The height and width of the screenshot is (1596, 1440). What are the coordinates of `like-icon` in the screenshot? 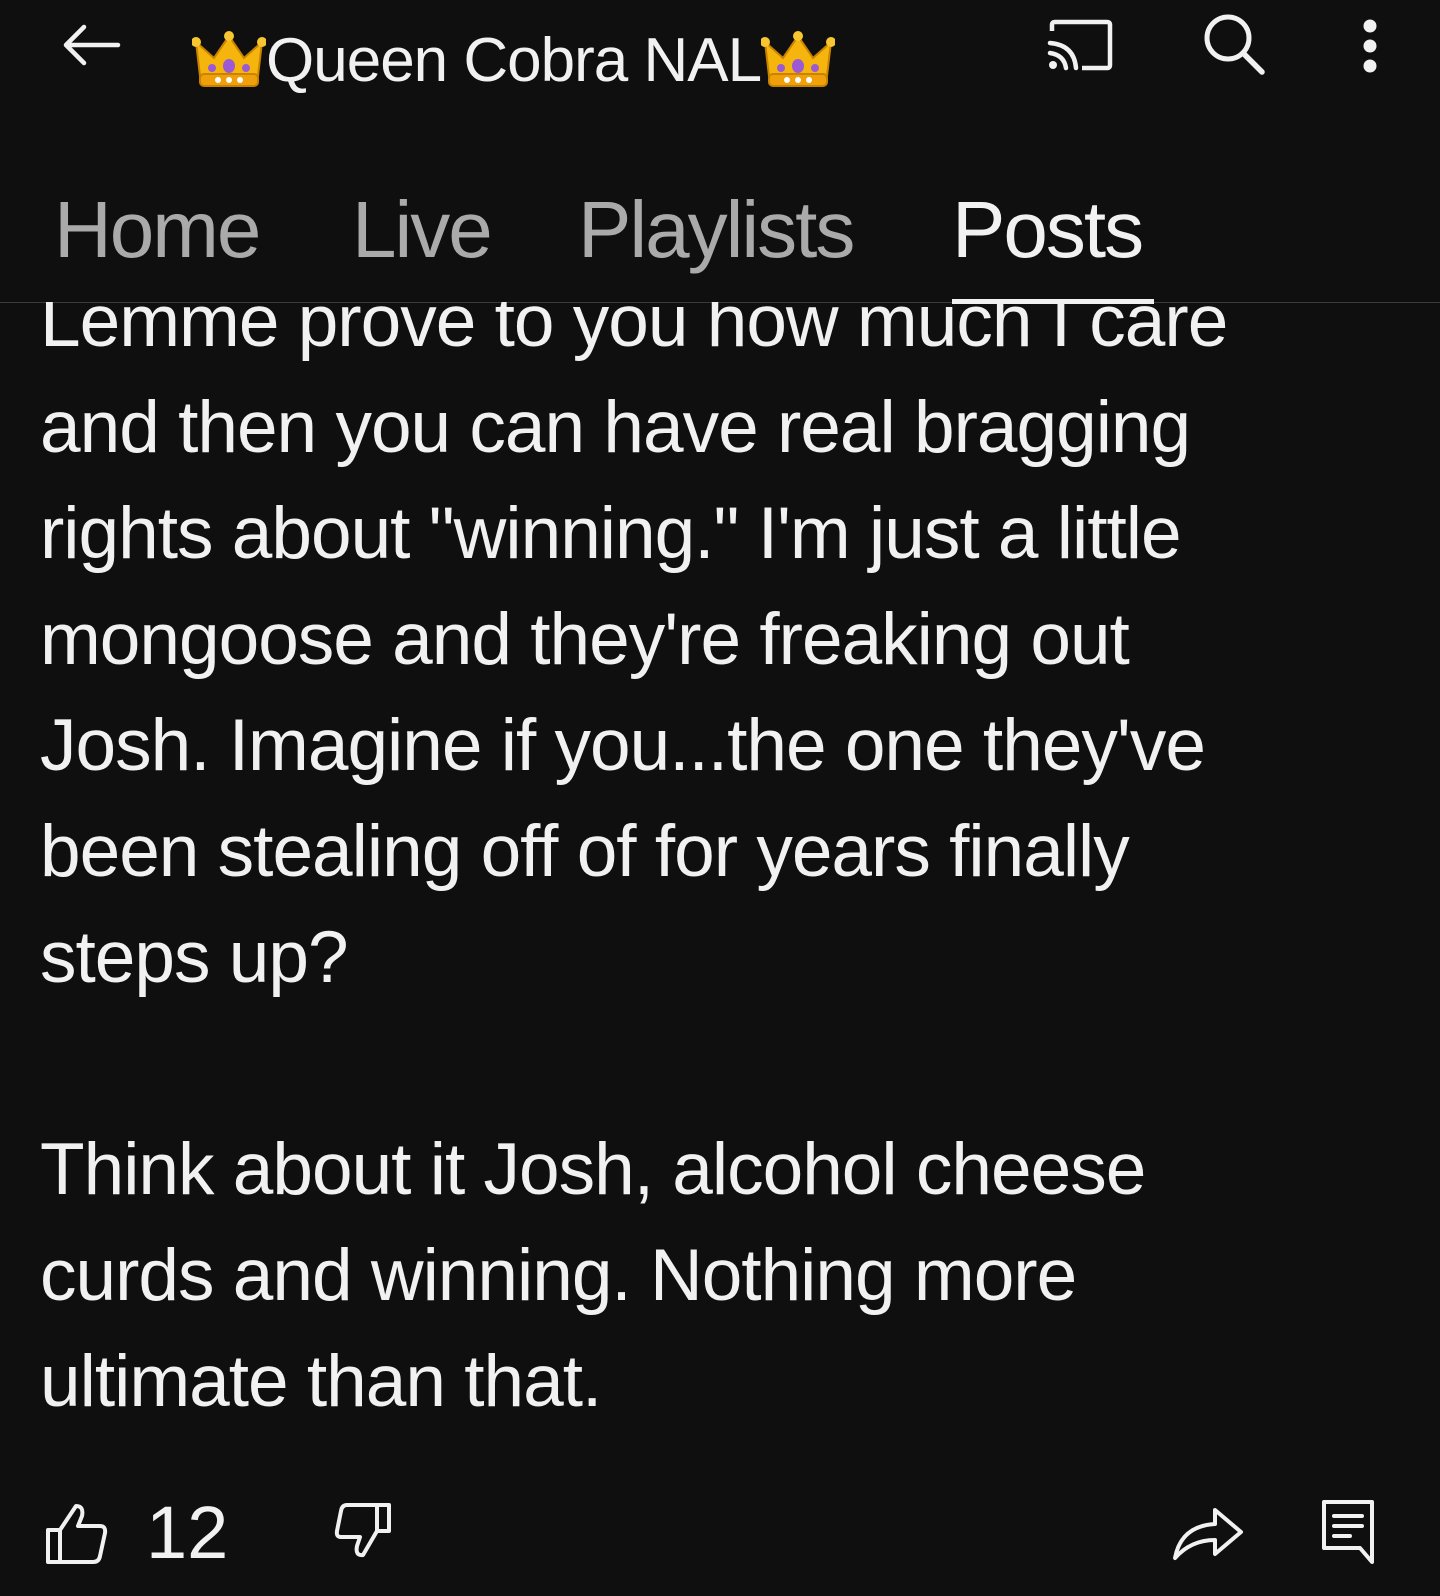 It's located at (77, 1533).